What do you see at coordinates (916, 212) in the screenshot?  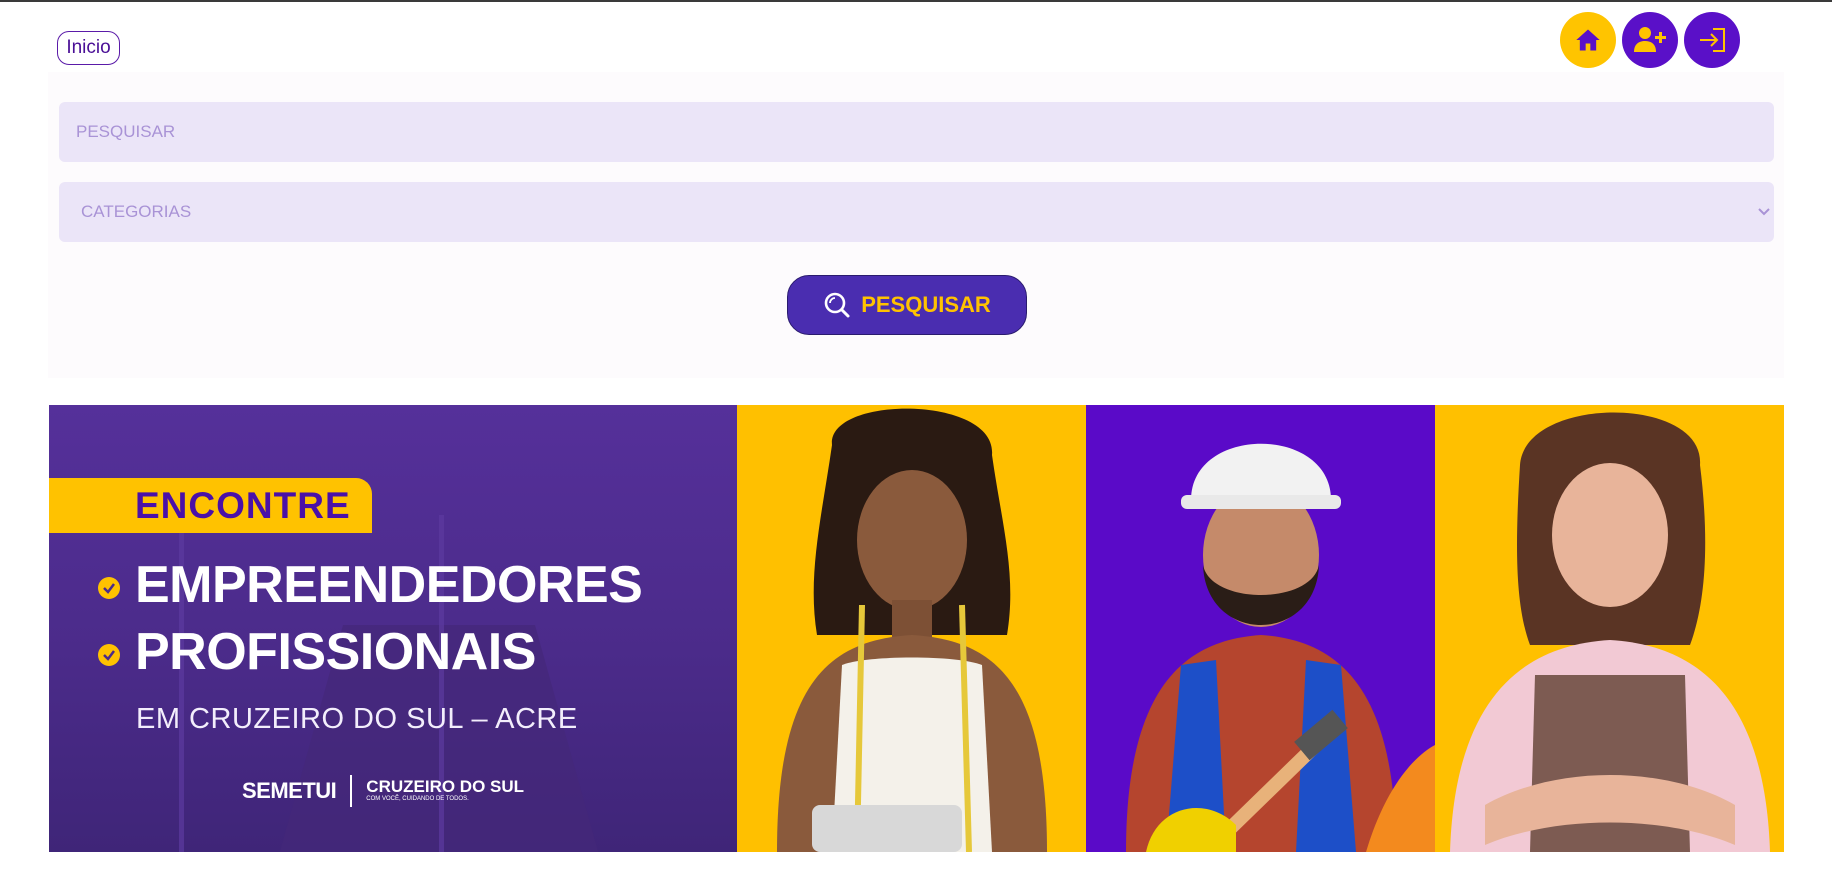 I see `categories-select: CATEGORIAS` at bounding box center [916, 212].